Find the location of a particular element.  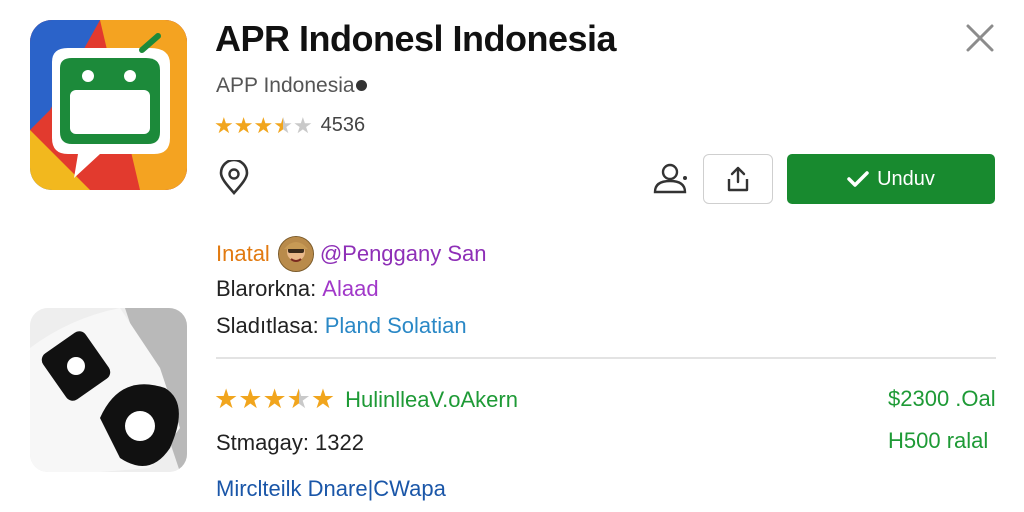

solution-row: Sladıtlasa: Pland Solatian is located at coordinates (341, 326).